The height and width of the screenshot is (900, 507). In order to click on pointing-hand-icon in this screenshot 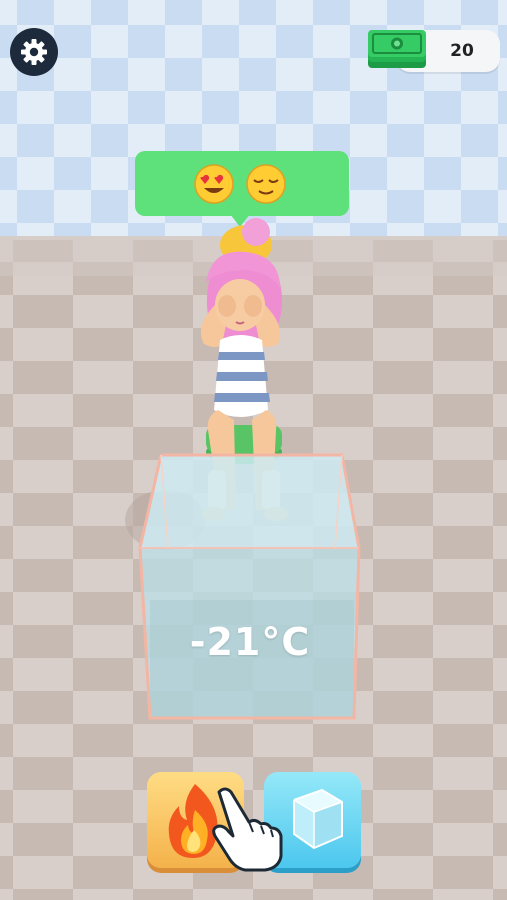, I will do `click(247, 829)`.